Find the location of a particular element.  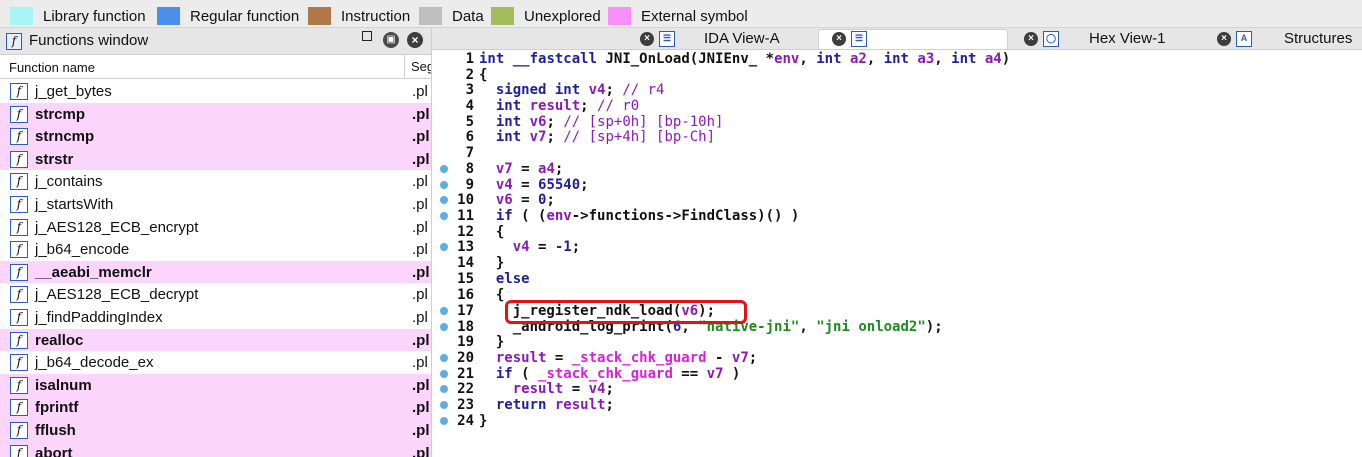

line-number: 23 is located at coordinates (465, 405).